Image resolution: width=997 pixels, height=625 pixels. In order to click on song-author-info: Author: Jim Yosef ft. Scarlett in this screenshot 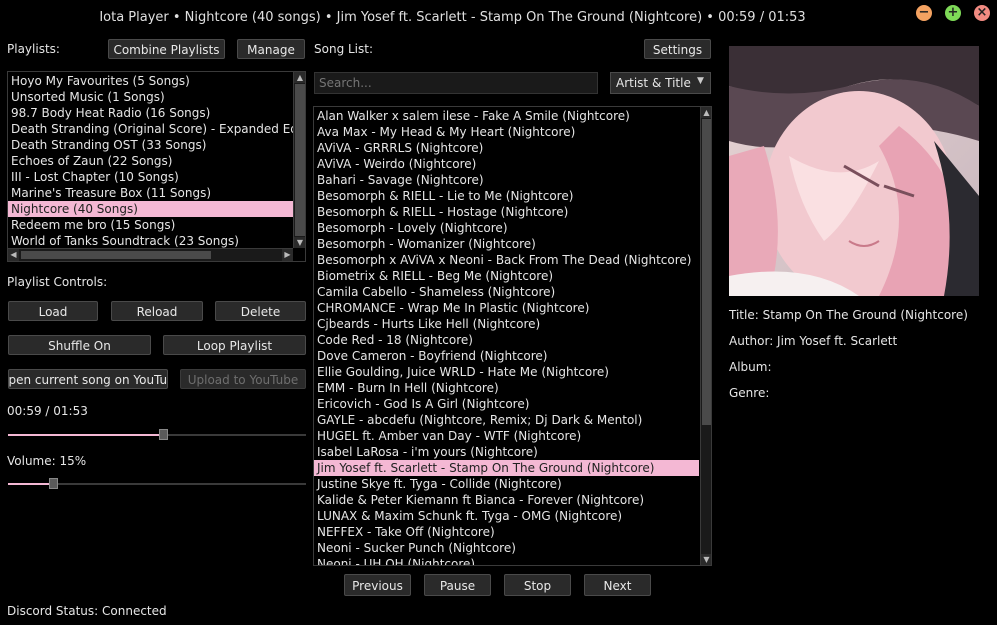, I will do `click(813, 341)`.